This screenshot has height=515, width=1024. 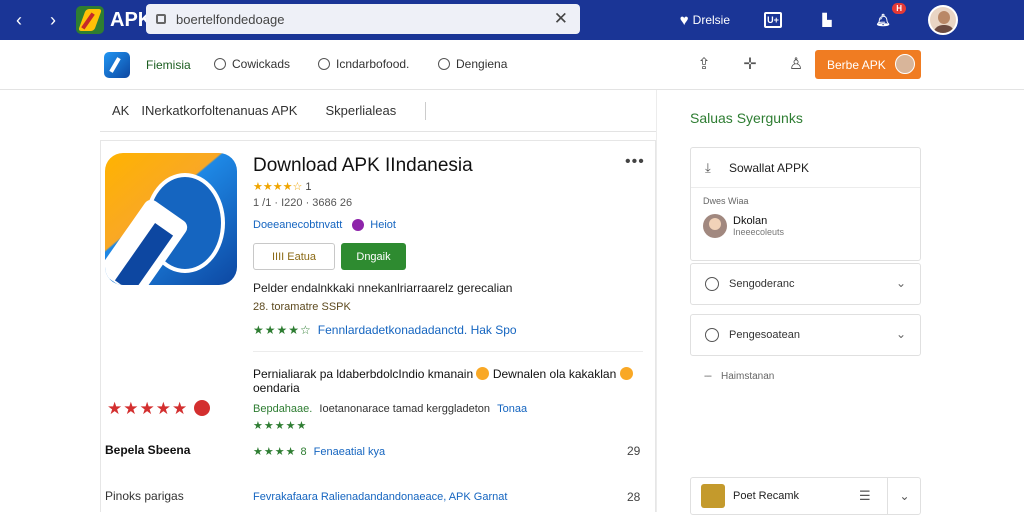 I want to click on wishlist-button: ♥ Drelsie, so click(x=705, y=20).